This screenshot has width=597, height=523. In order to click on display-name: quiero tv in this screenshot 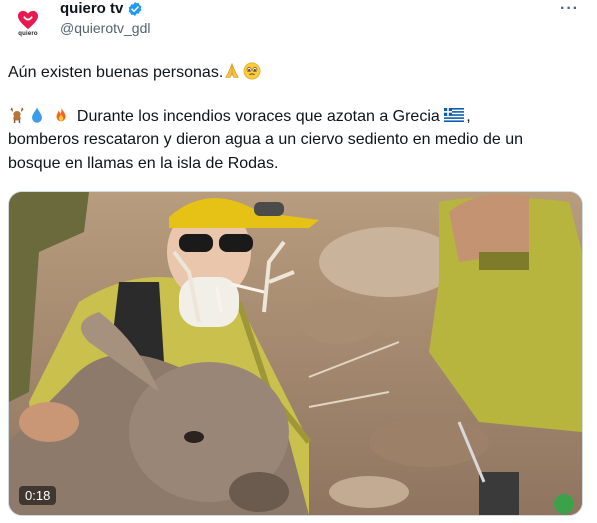, I will do `click(91, 8)`.